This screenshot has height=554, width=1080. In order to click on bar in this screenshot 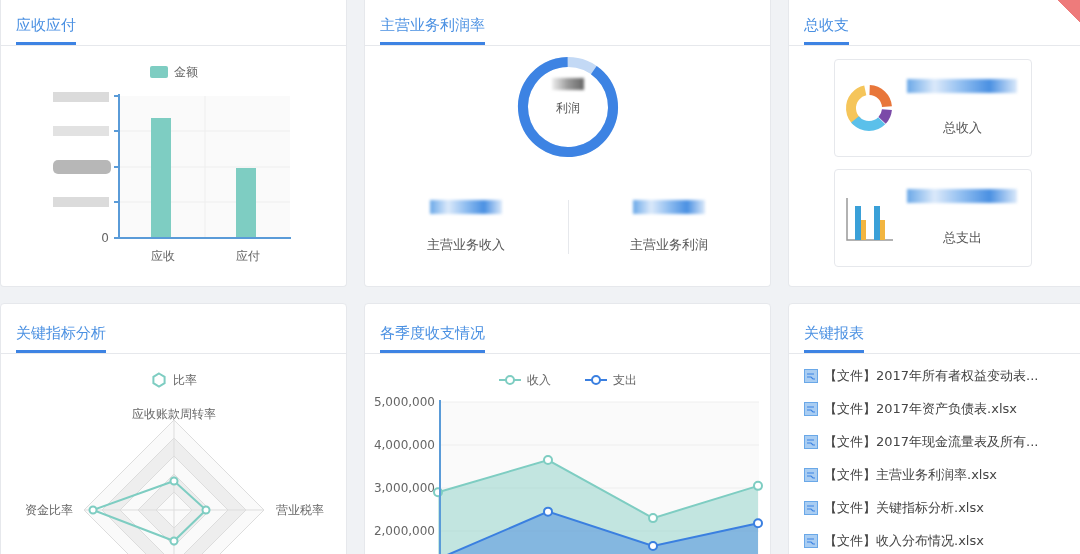, I will do `click(246, 203)`.